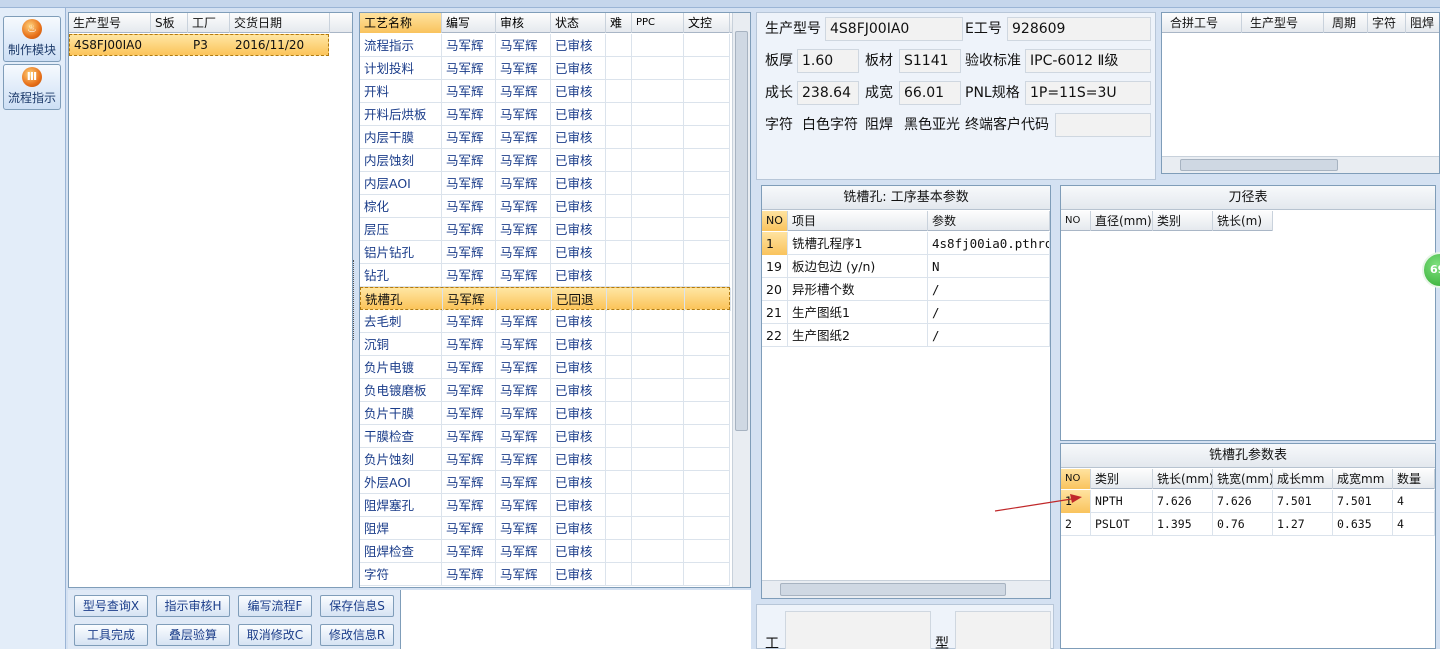  Describe the element at coordinates (275, 606) in the screenshot. I see `edit-flow-button: 编写流程F` at that location.